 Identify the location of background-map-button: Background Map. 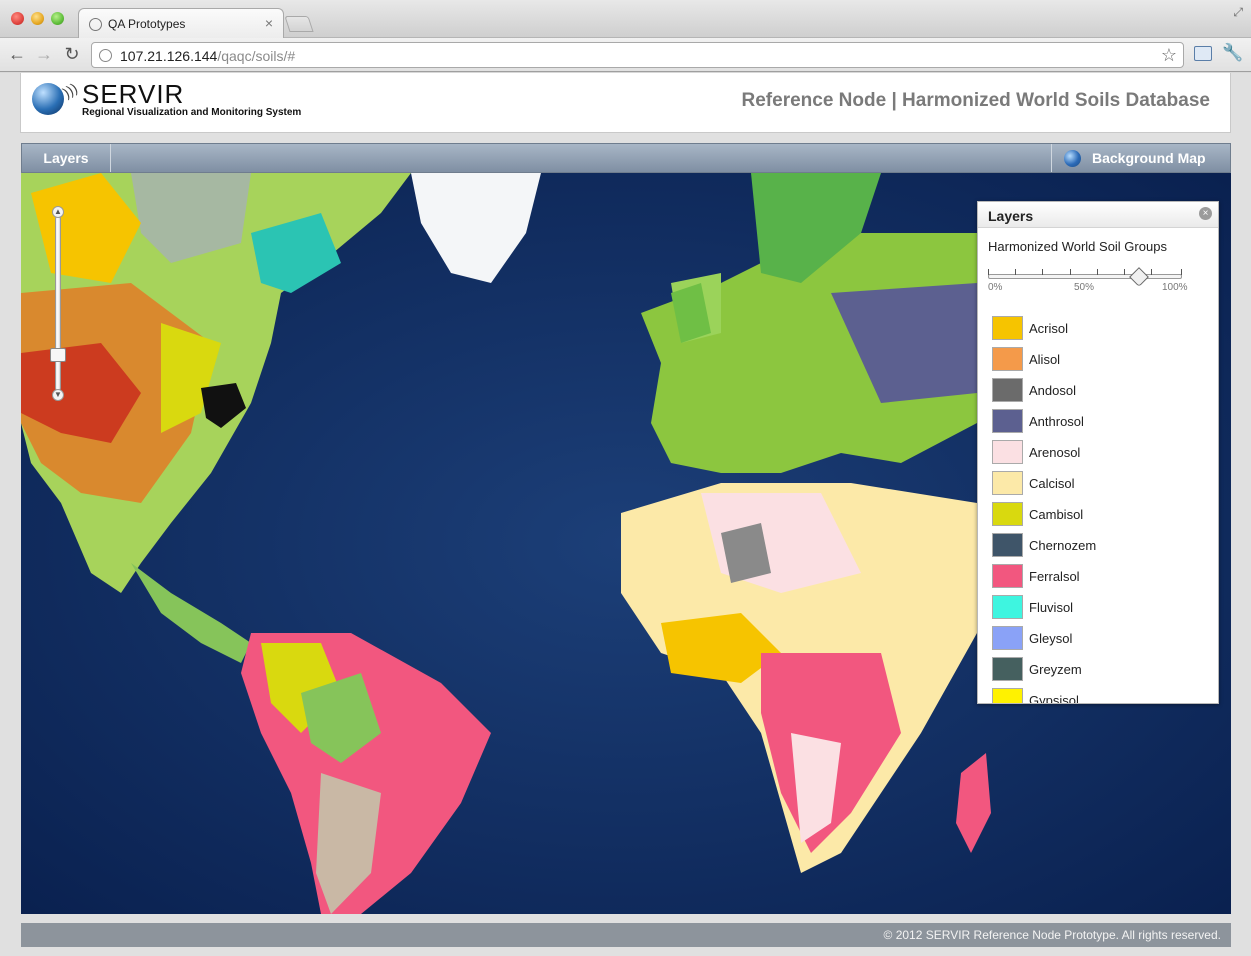
(1140, 158).